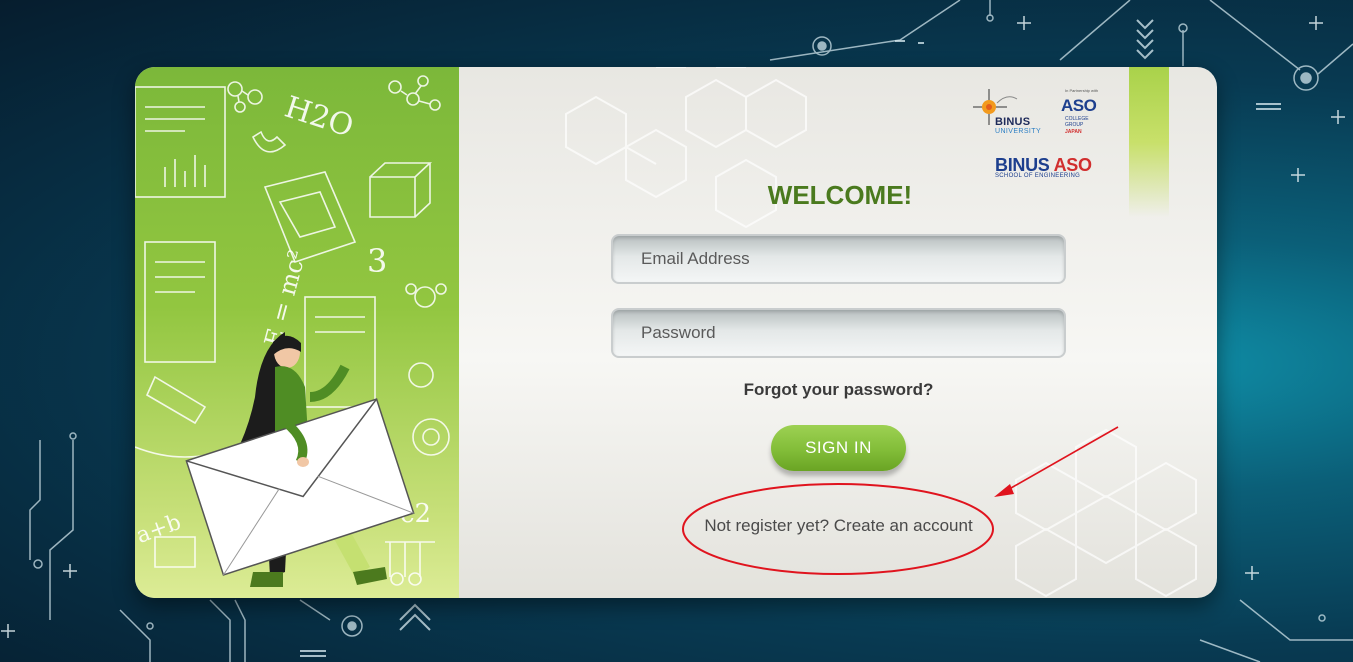  Describe the element at coordinates (1149, 142) in the screenshot. I see `decorative-stripe` at that location.